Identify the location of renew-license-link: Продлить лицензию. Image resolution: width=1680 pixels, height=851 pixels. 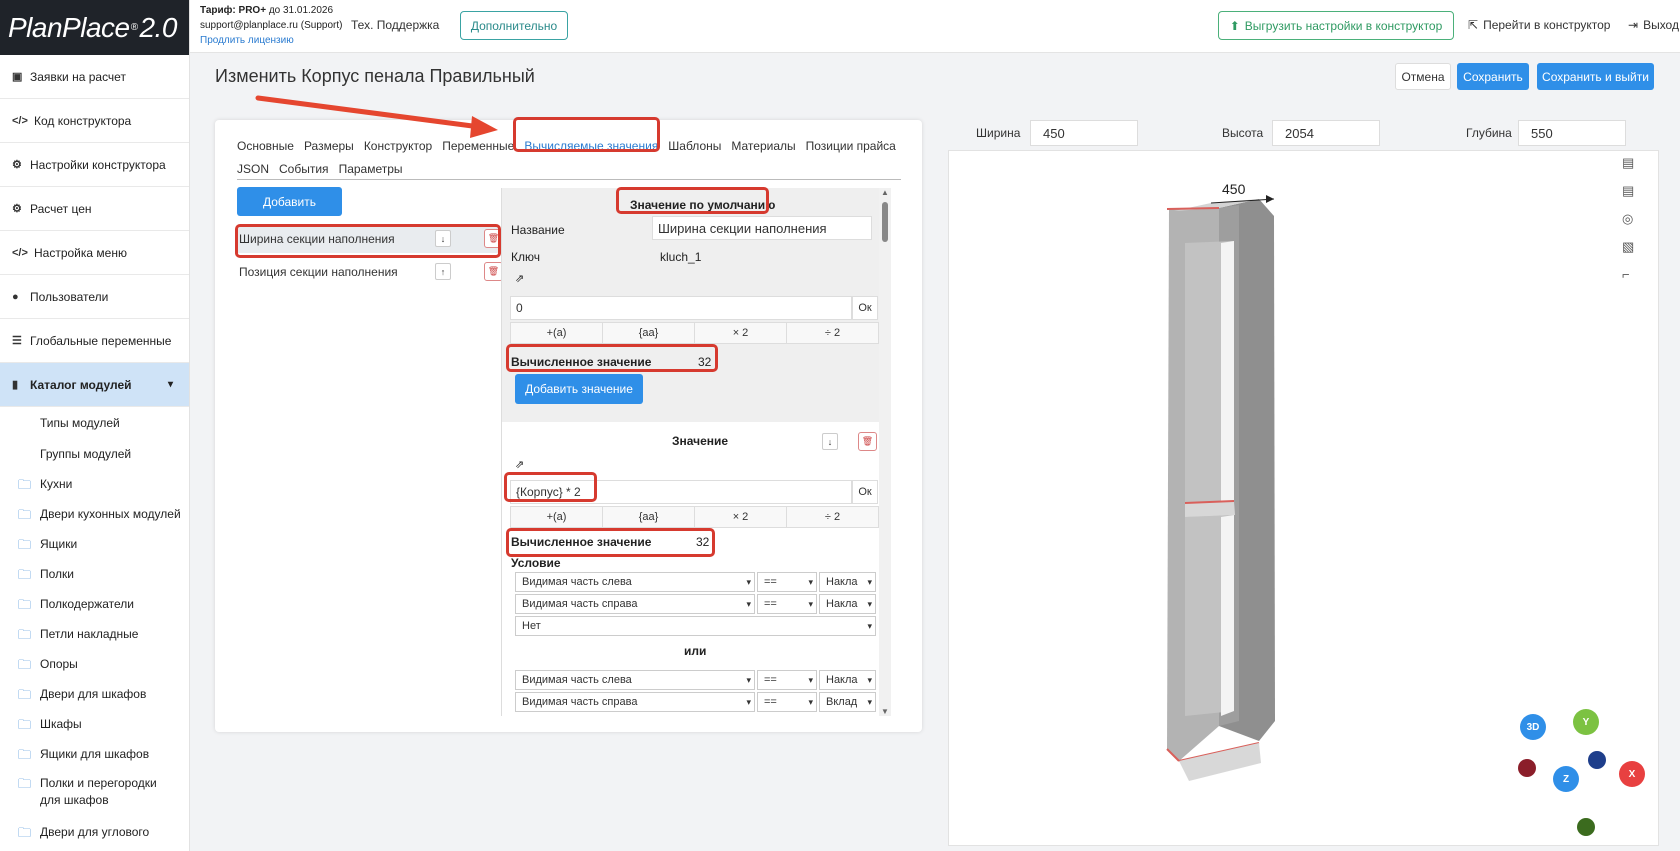
(271, 40).